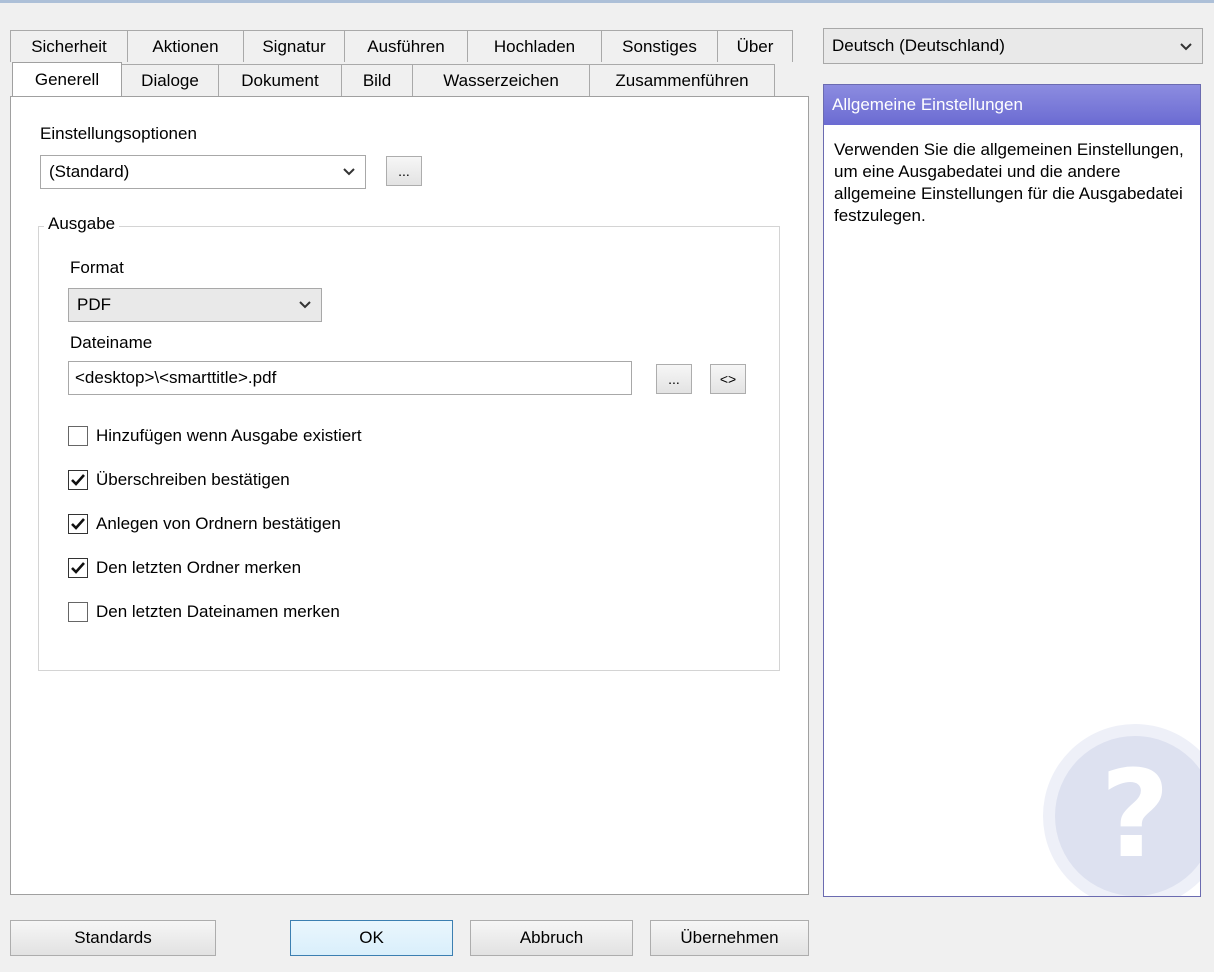 The height and width of the screenshot is (972, 1214). I want to click on tab-hochladen: Hochladen, so click(534, 46).